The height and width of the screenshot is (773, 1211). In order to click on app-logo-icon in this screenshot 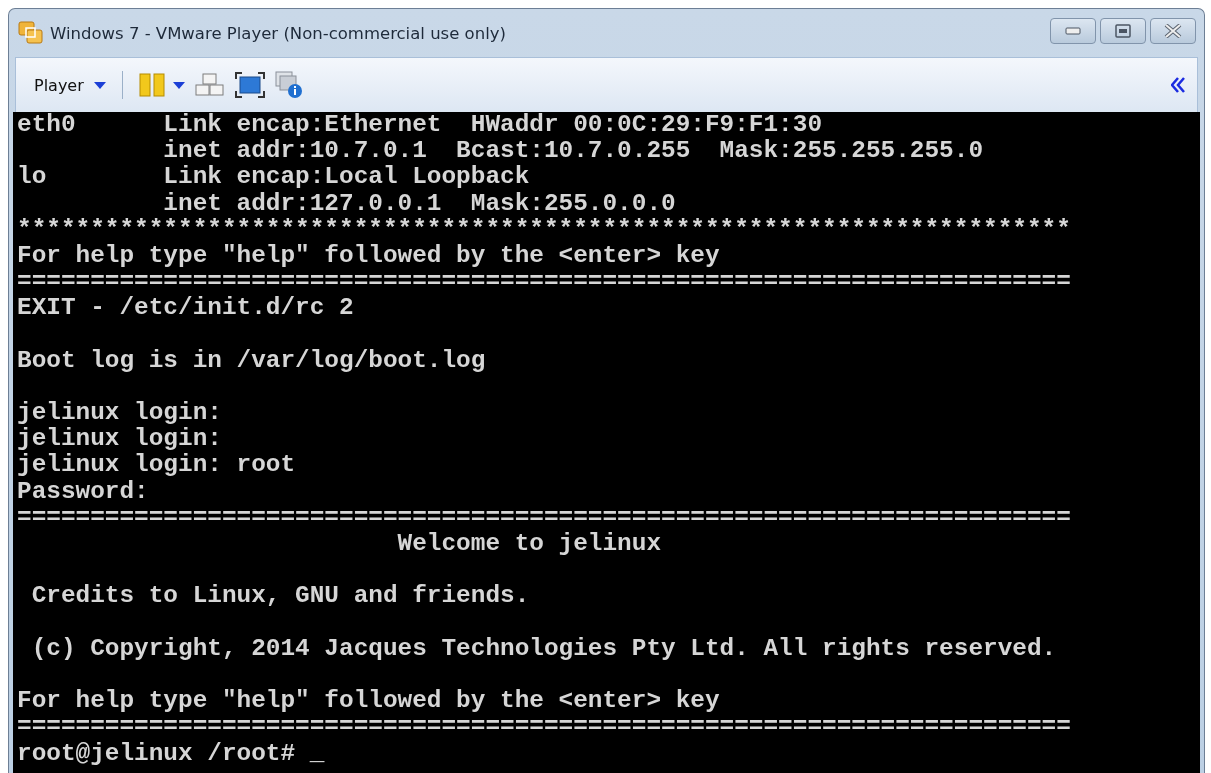, I will do `click(31, 33)`.